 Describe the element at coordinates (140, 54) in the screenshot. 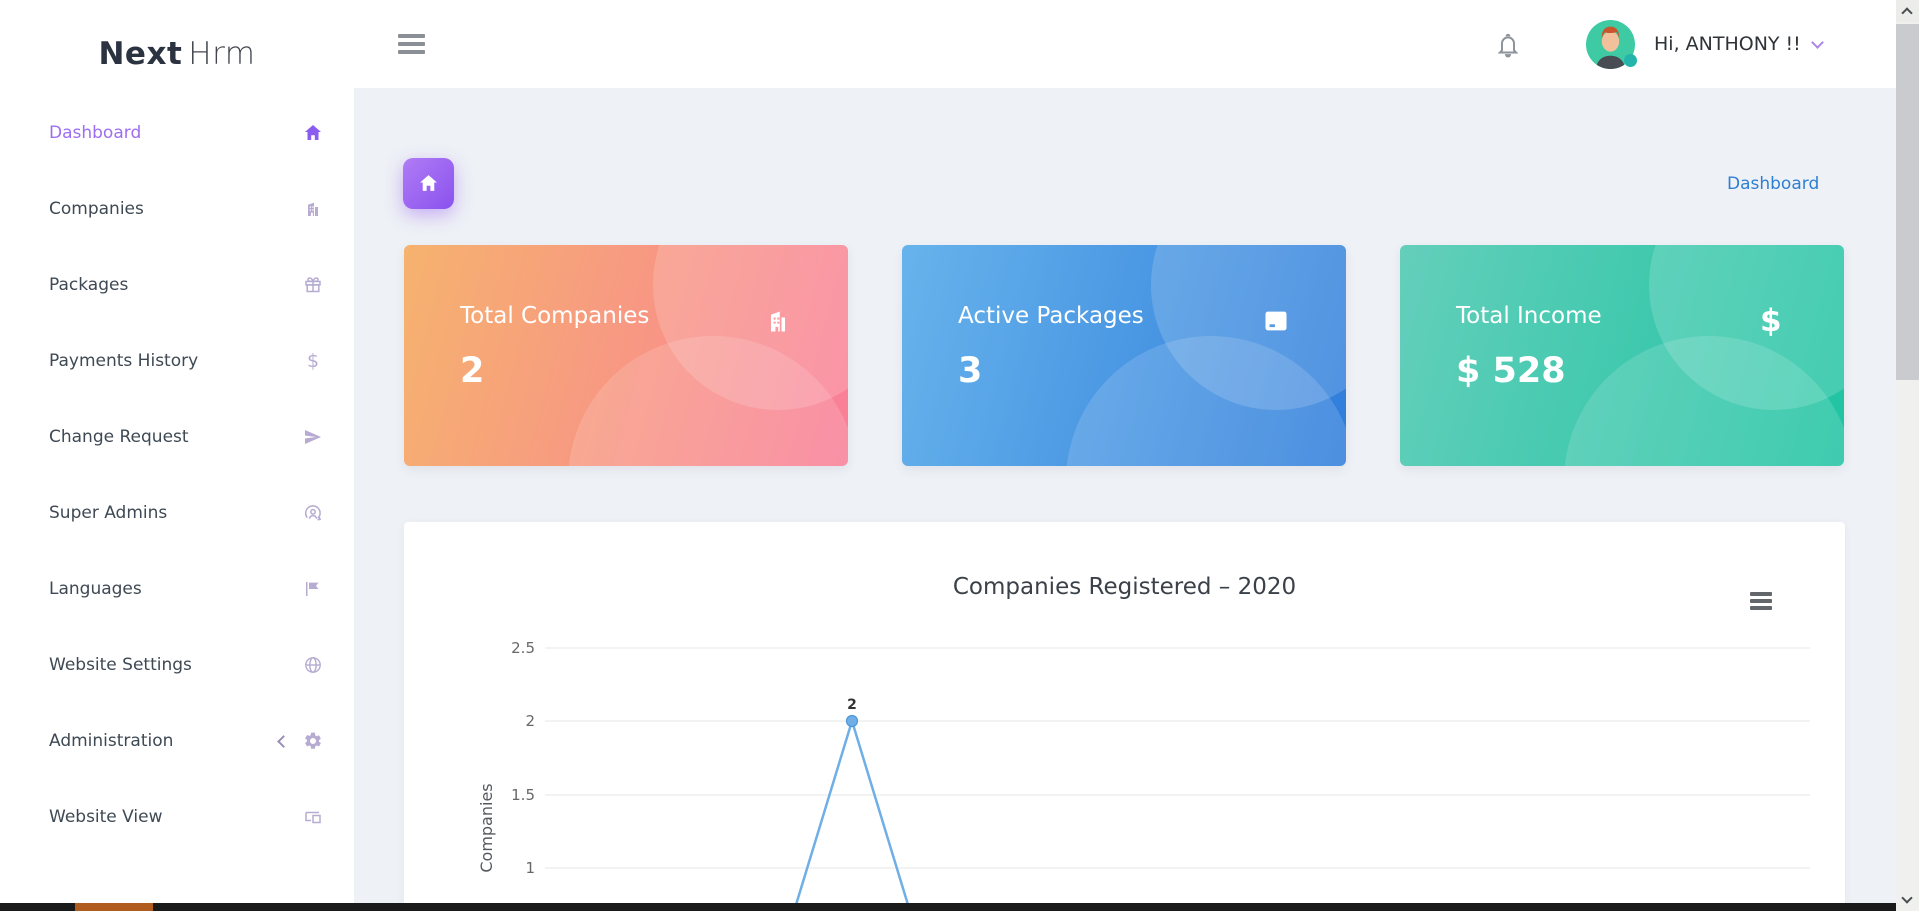

I see `logo-bold-text: Next` at that location.